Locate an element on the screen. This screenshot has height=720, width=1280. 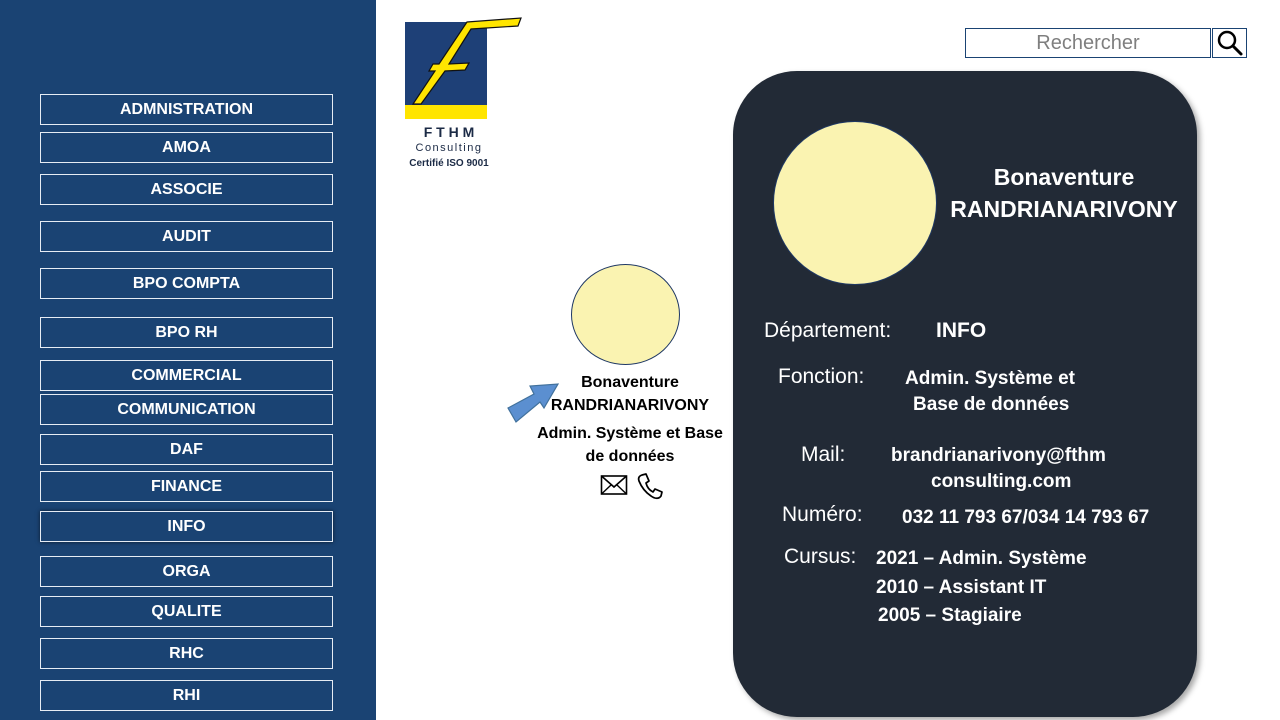
employee-avatar is located at coordinates (625, 314).